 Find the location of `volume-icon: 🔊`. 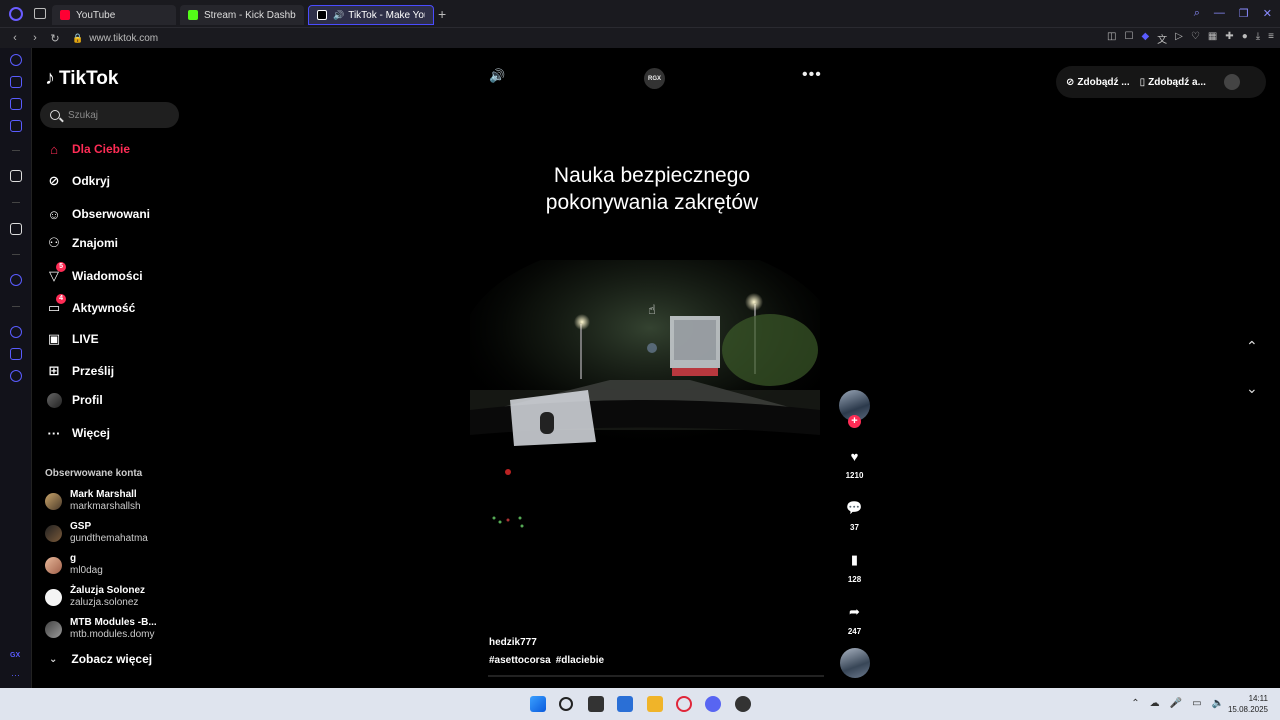

volume-icon: 🔊 is located at coordinates (497, 76).